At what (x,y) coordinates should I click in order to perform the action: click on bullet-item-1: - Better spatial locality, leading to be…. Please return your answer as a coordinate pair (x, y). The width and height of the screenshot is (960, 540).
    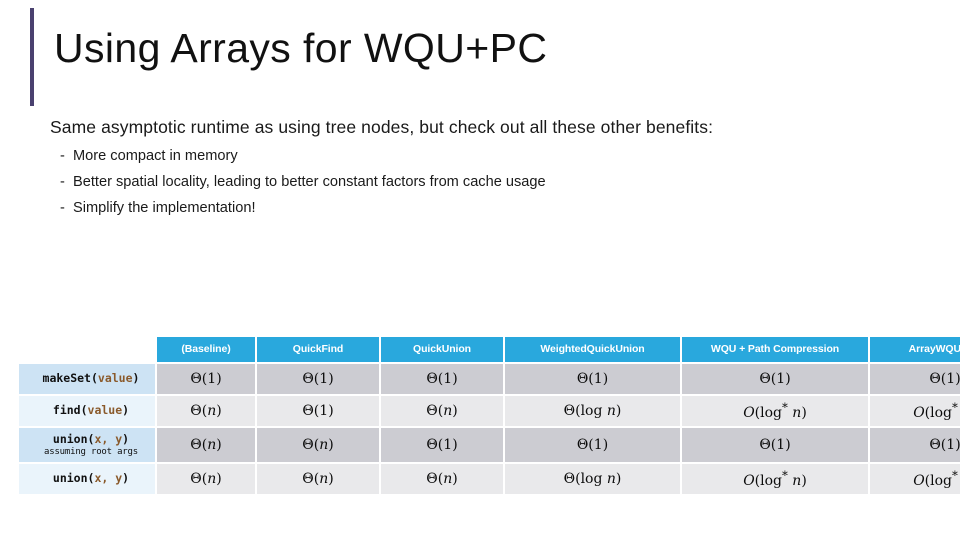
    Looking at the image, I should click on (495, 182).